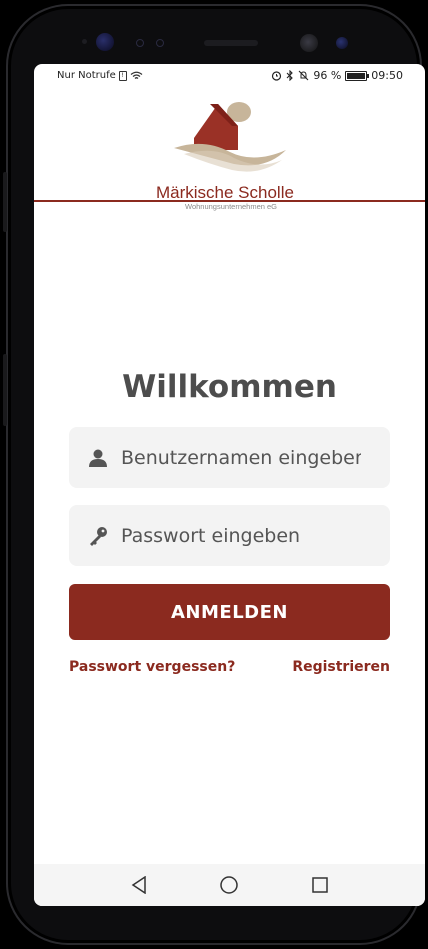 Image resolution: width=428 pixels, height=949 pixels. What do you see at coordinates (86, 75) in the screenshot?
I see `carrier-label: Nur Notrufe` at bounding box center [86, 75].